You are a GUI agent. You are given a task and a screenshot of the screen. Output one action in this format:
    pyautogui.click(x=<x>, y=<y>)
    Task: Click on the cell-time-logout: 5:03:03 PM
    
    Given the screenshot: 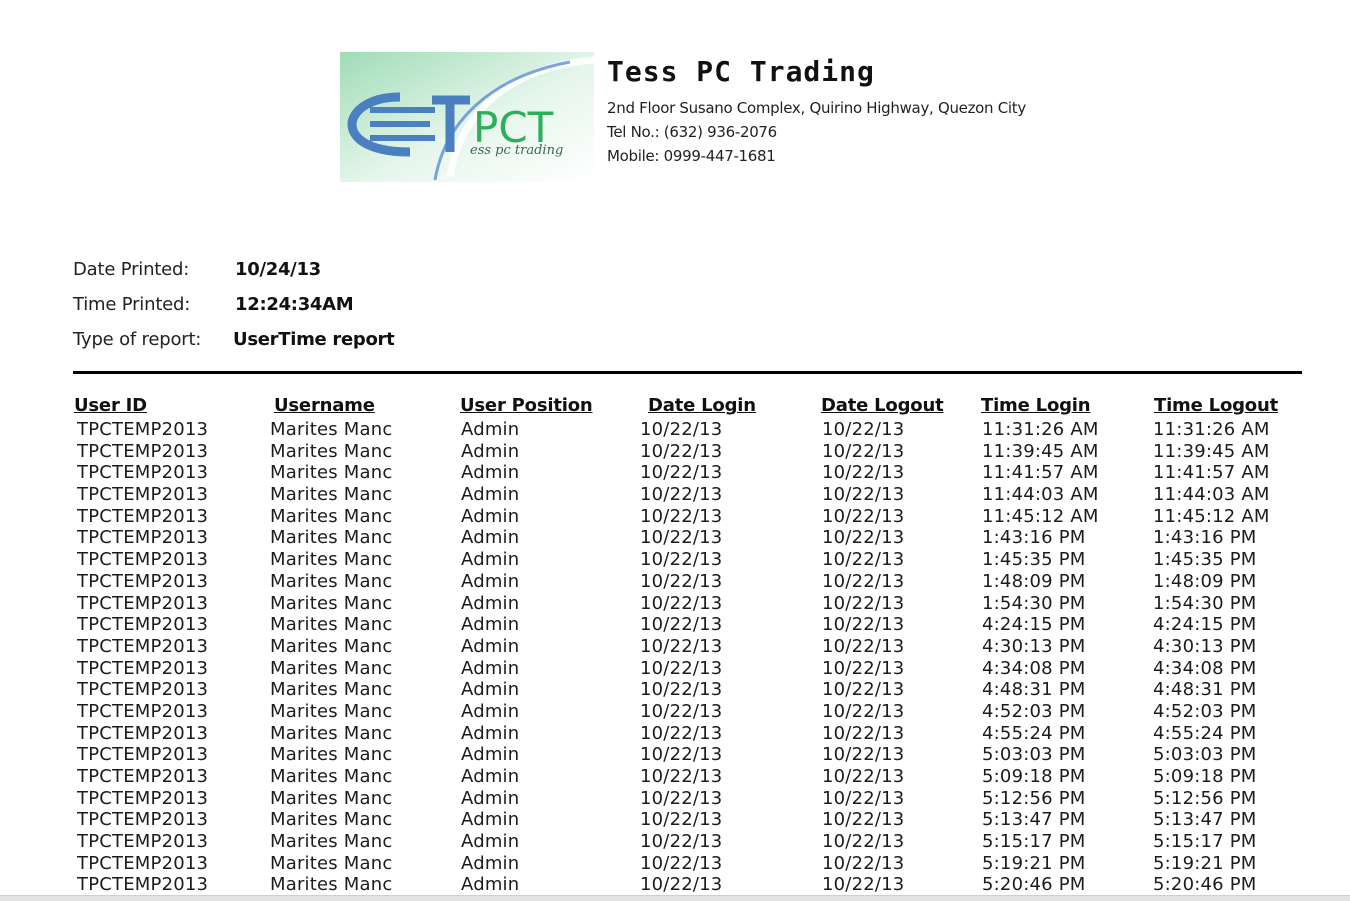 What is the action you would take?
    pyautogui.click(x=1205, y=755)
    